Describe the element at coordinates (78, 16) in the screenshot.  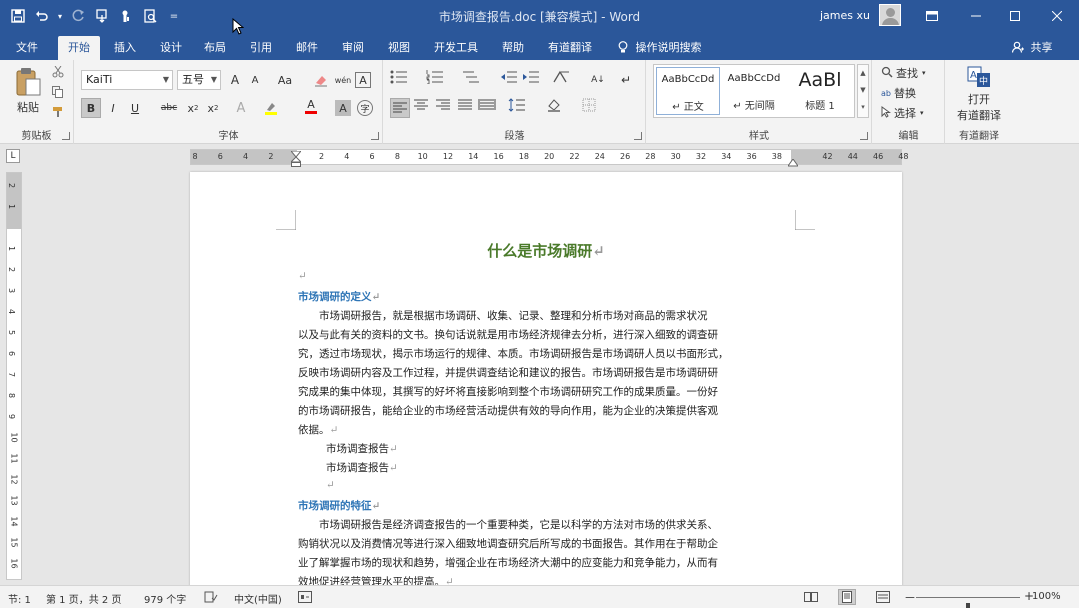
I see `redo-icon` at that location.